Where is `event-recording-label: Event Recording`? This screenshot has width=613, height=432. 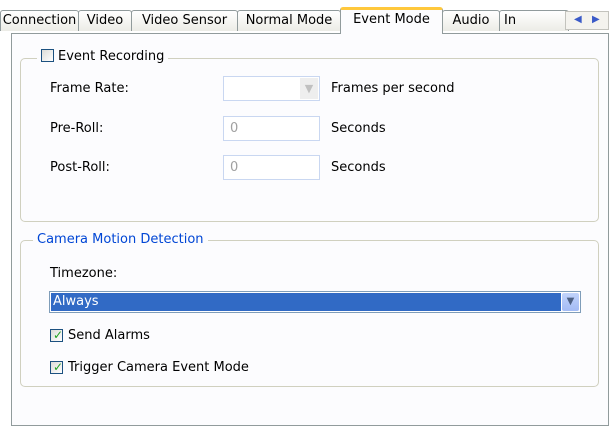 event-recording-label: Event Recording is located at coordinates (111, 56).